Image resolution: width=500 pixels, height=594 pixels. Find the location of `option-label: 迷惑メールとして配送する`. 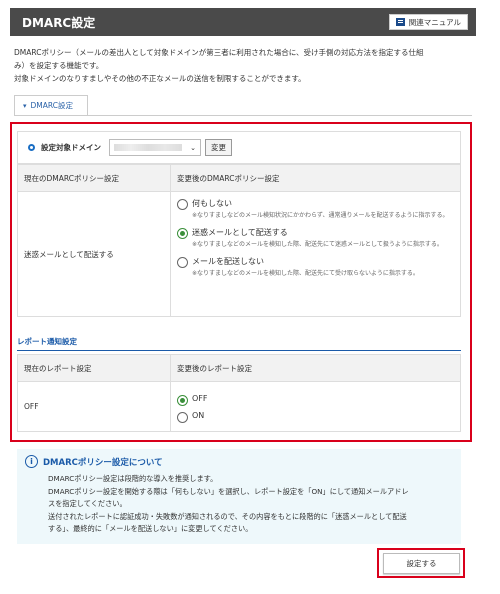

option-label: 迷惑メールとして配送する is located at coordinates (240, 232).